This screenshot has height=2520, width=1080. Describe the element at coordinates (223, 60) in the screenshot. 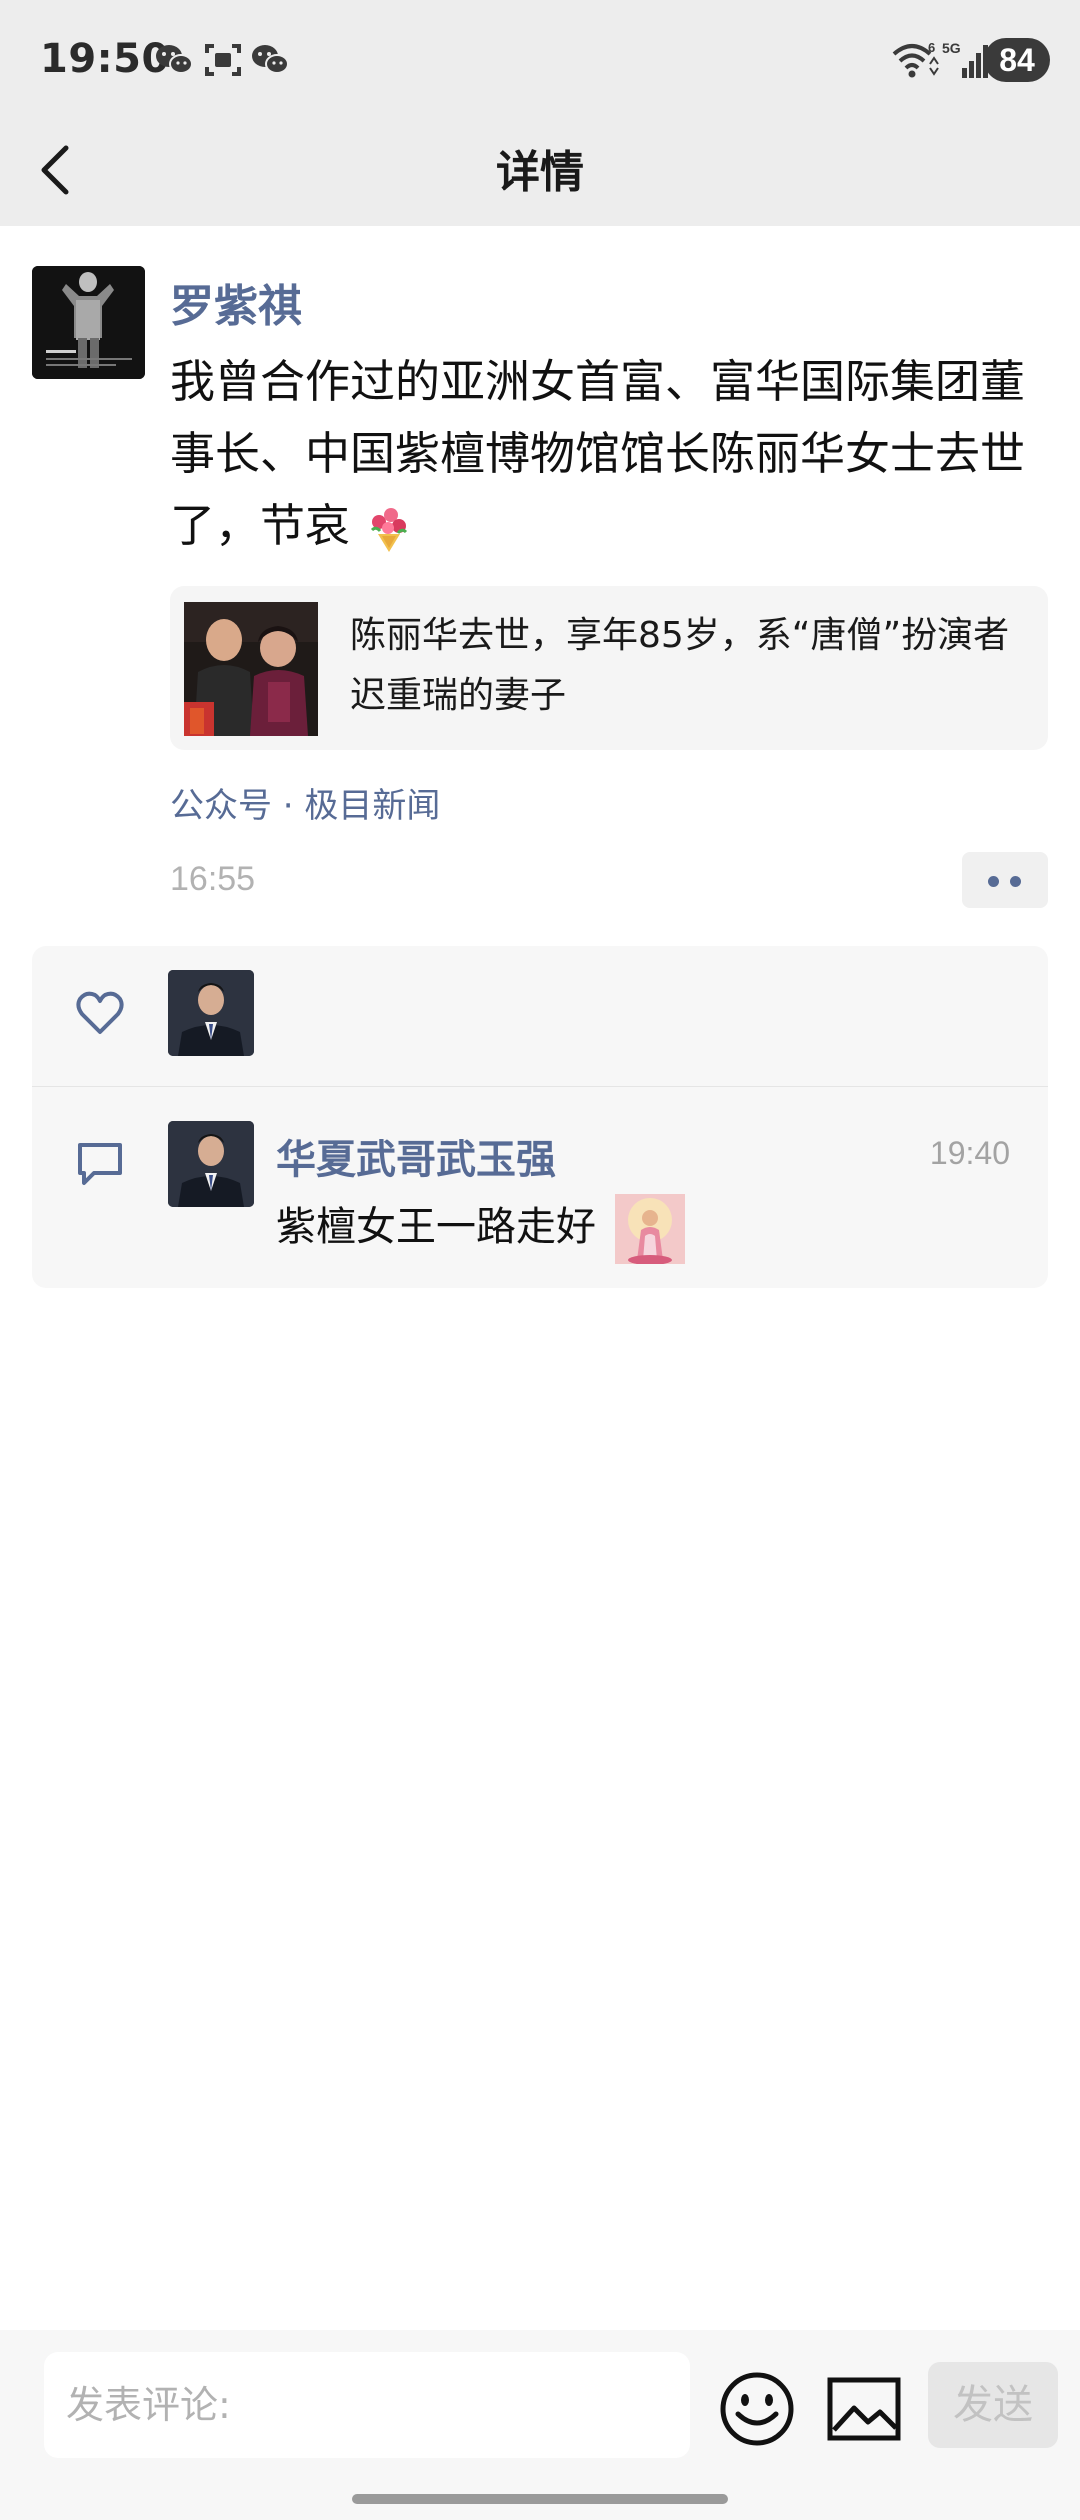

I see `scan-icon` at that location.